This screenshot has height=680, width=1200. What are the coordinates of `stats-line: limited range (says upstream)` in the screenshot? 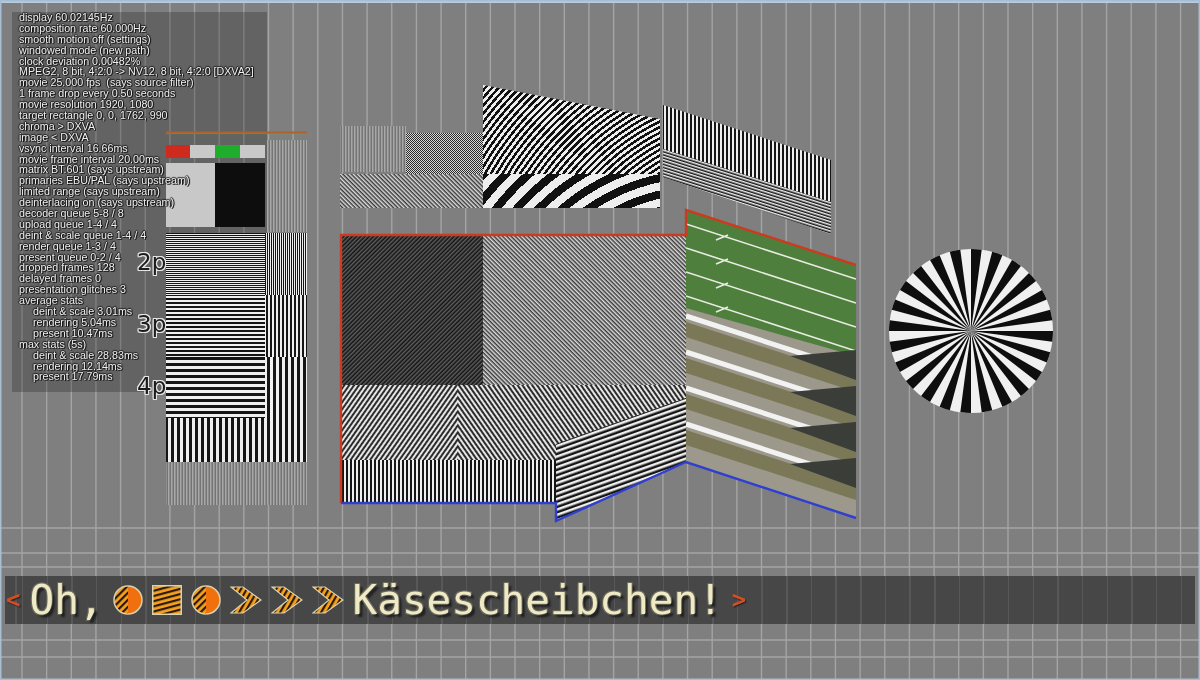 It's located at (89, 192).